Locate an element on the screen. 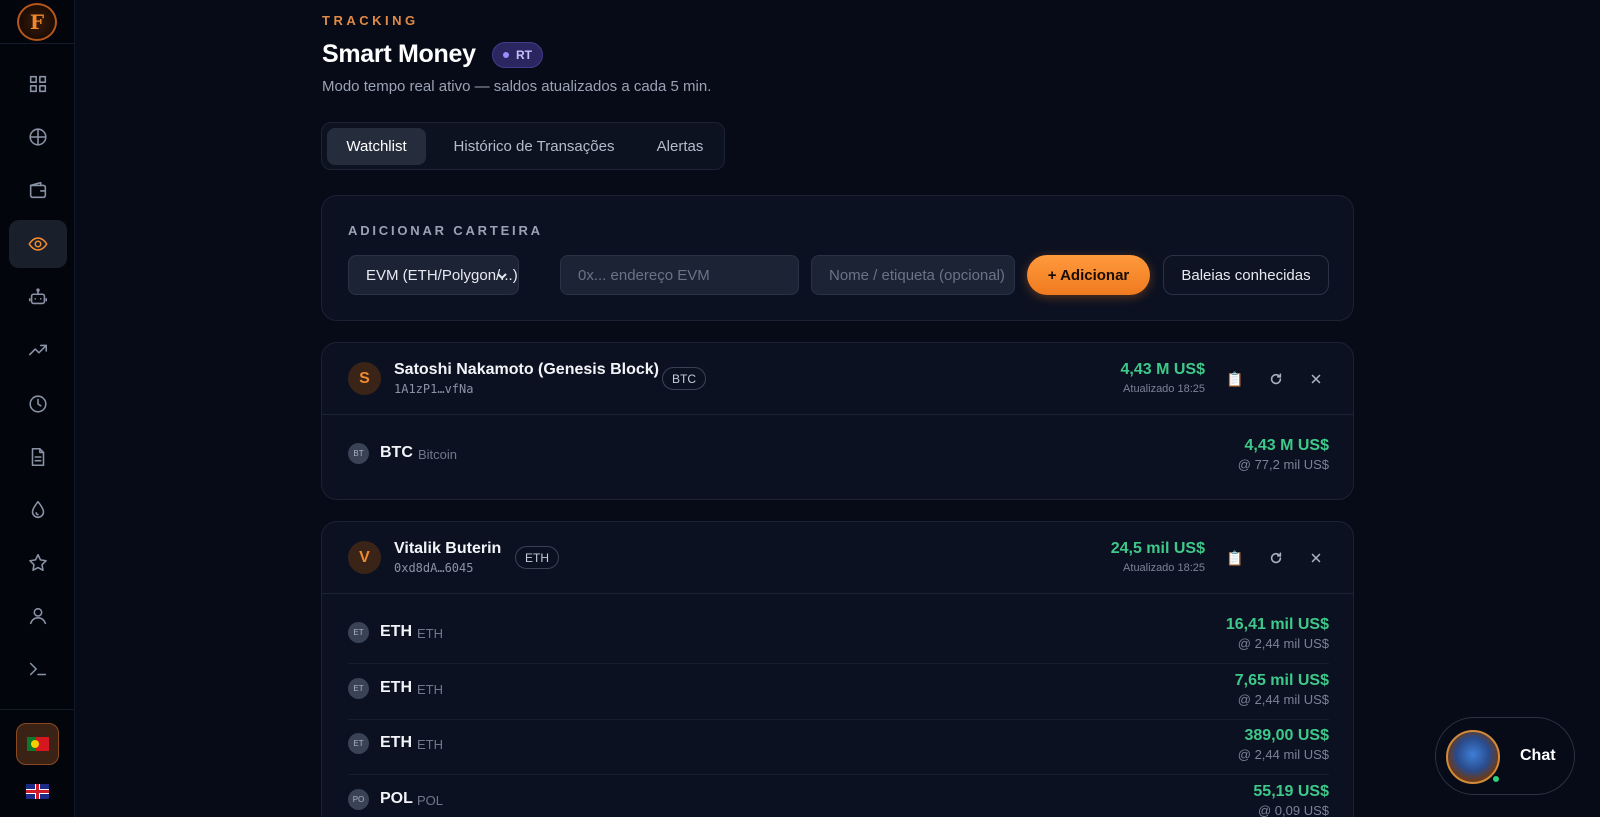 This screenshot has height=817, width=1600. sidebar-item-tracking is located at coordinates (38, 244).